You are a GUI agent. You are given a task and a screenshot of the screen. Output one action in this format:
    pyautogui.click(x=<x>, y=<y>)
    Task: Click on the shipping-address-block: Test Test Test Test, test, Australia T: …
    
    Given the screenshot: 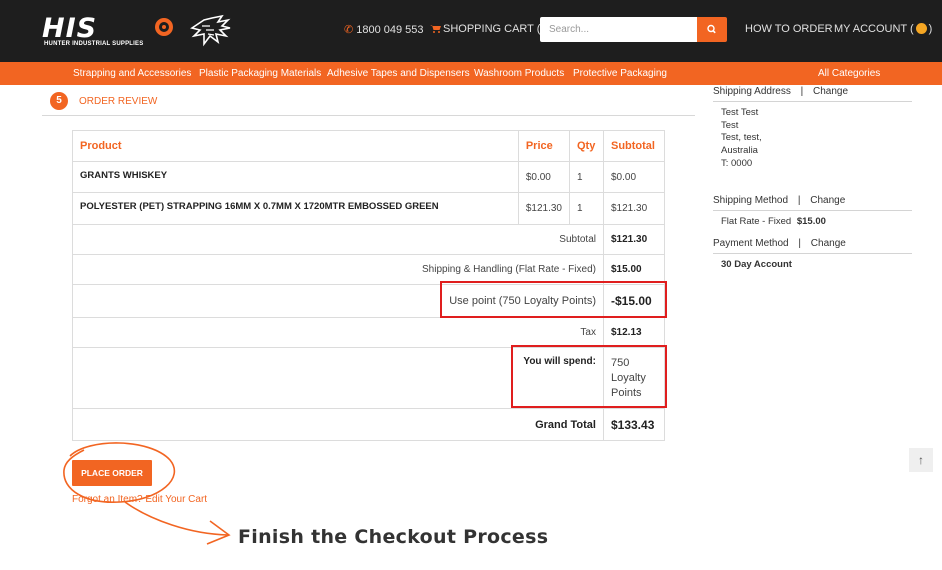 What is the action you would take?
    pyautogui.click(x=741, y=139)
    